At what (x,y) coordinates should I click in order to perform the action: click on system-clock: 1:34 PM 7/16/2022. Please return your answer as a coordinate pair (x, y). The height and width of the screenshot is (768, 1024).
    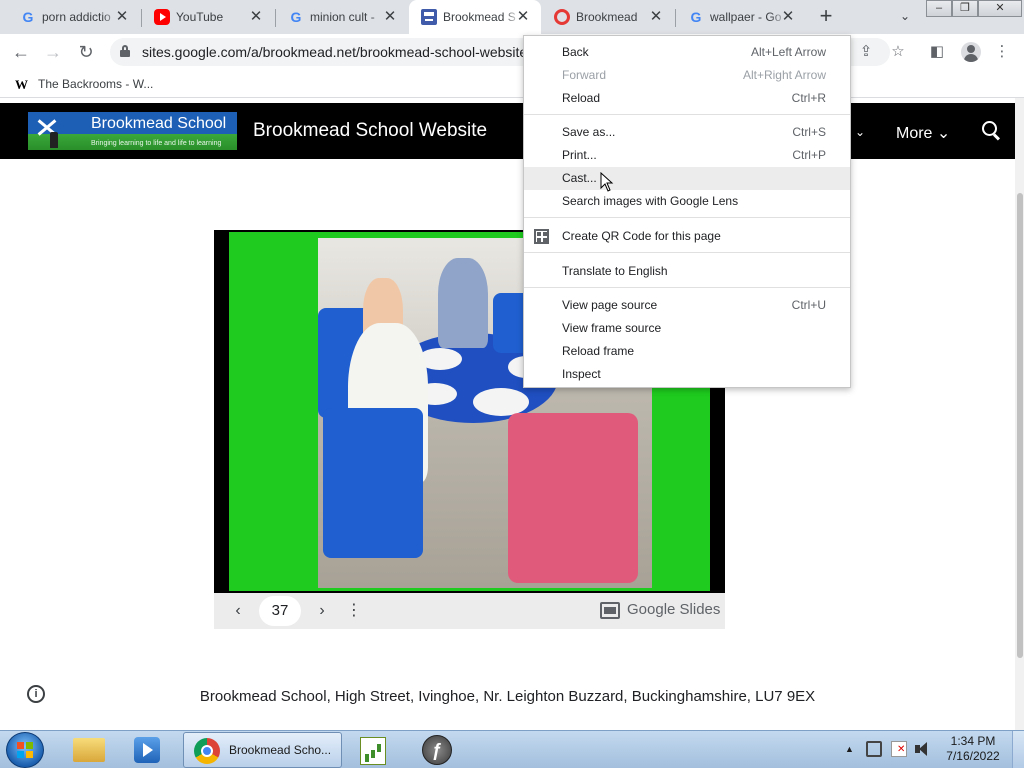
    Looking at the image, I should click on (973, 749).